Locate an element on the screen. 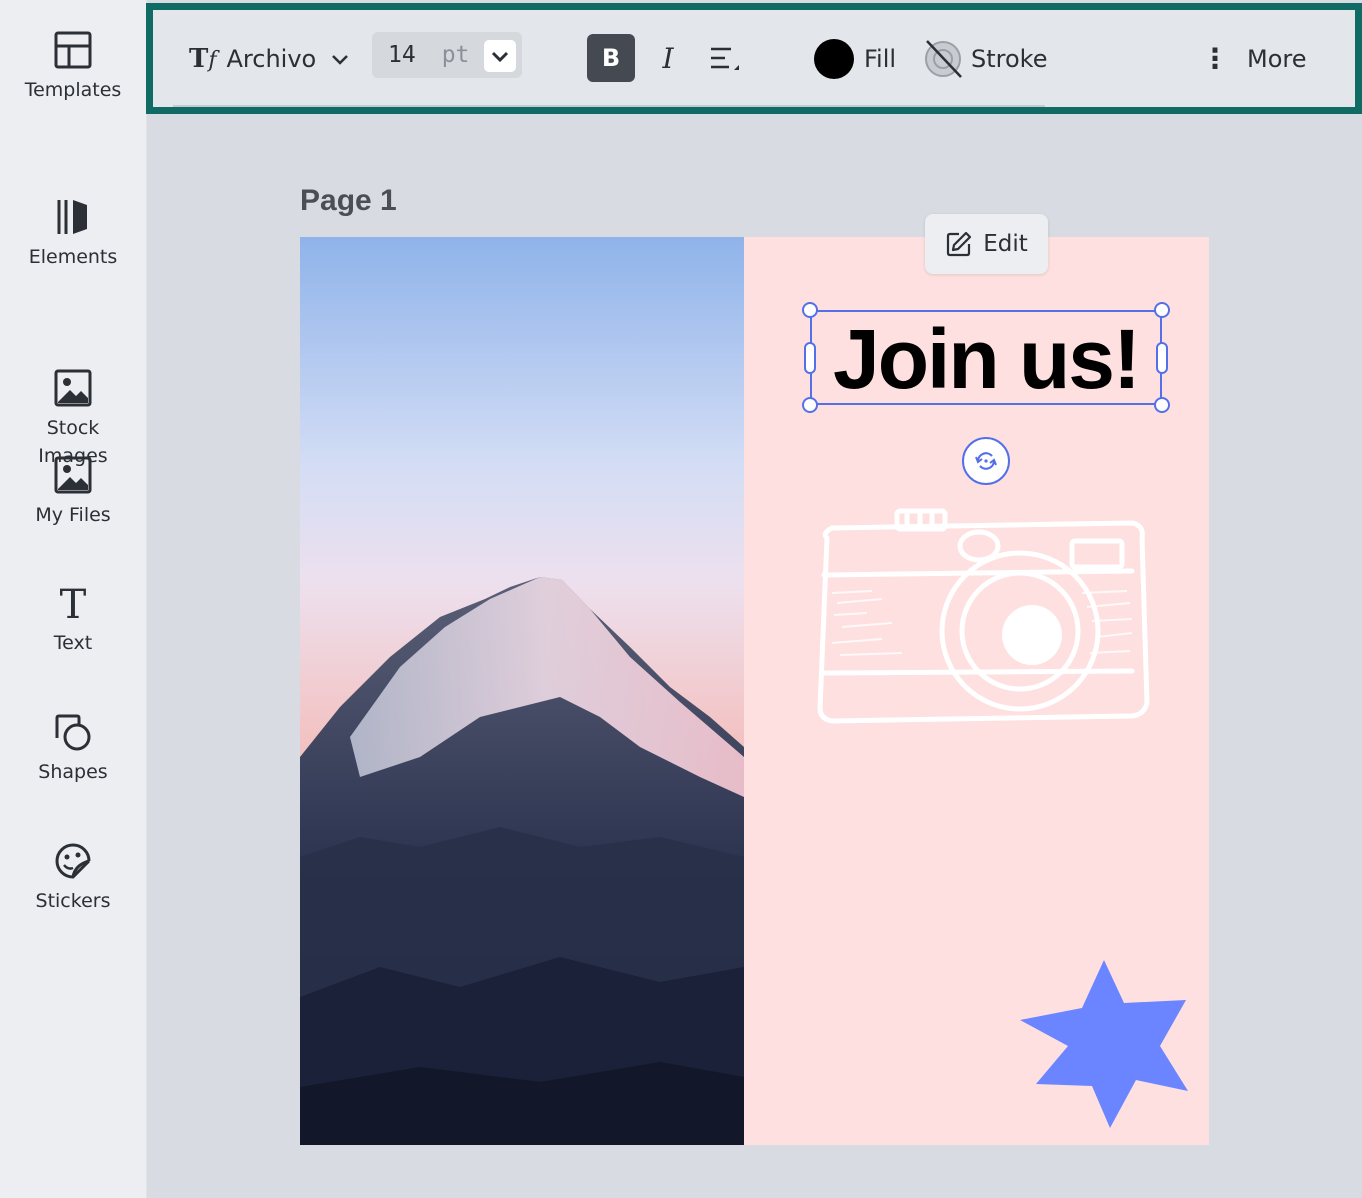 The height and width of the screenshot is (1198, 1362). font-size-value: 14 is located at coordinates (402, 55).